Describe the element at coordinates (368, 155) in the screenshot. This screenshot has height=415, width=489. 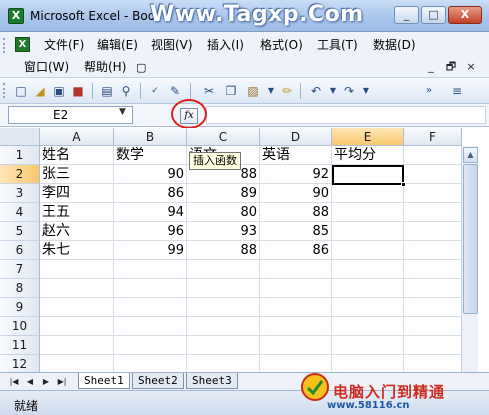
I see `cell: 平均分` at that location.